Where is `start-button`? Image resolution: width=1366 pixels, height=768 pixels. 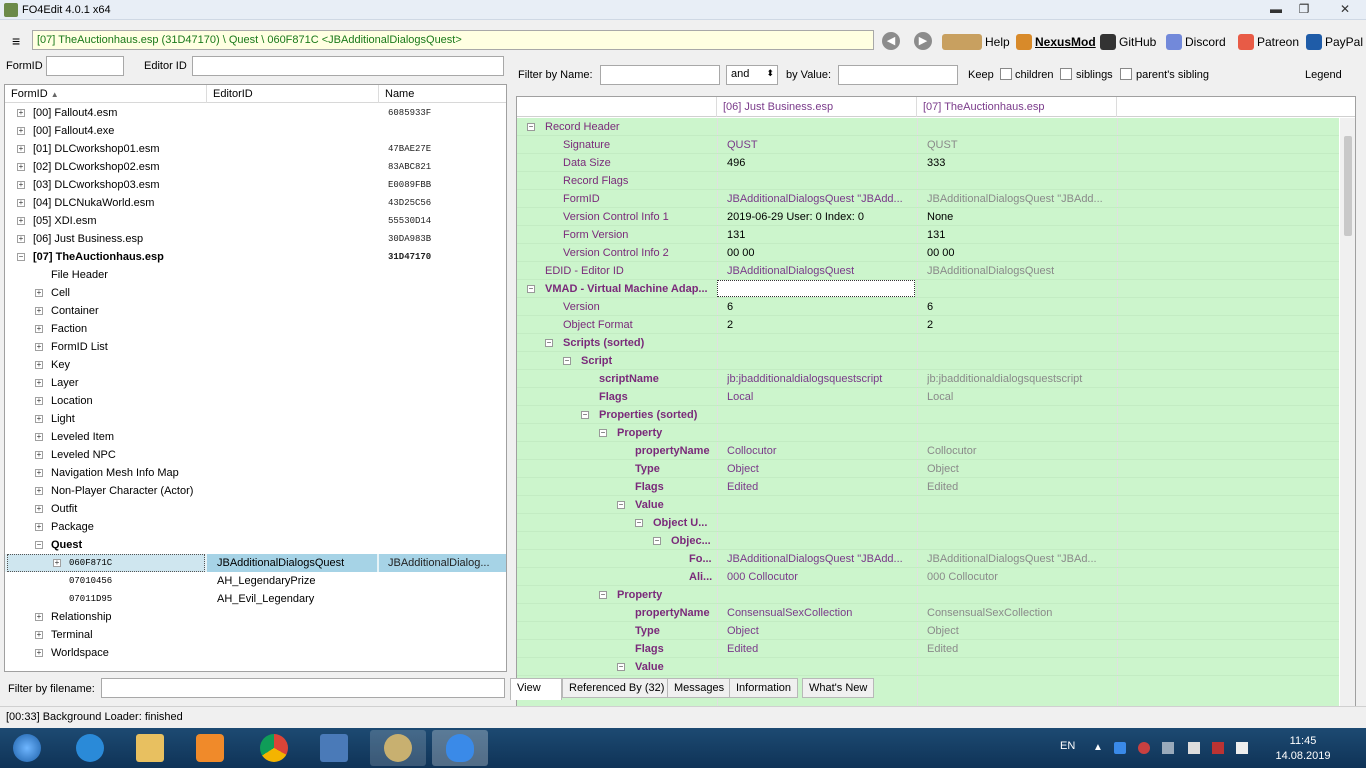 start-button is located at coordinates (27, 748).